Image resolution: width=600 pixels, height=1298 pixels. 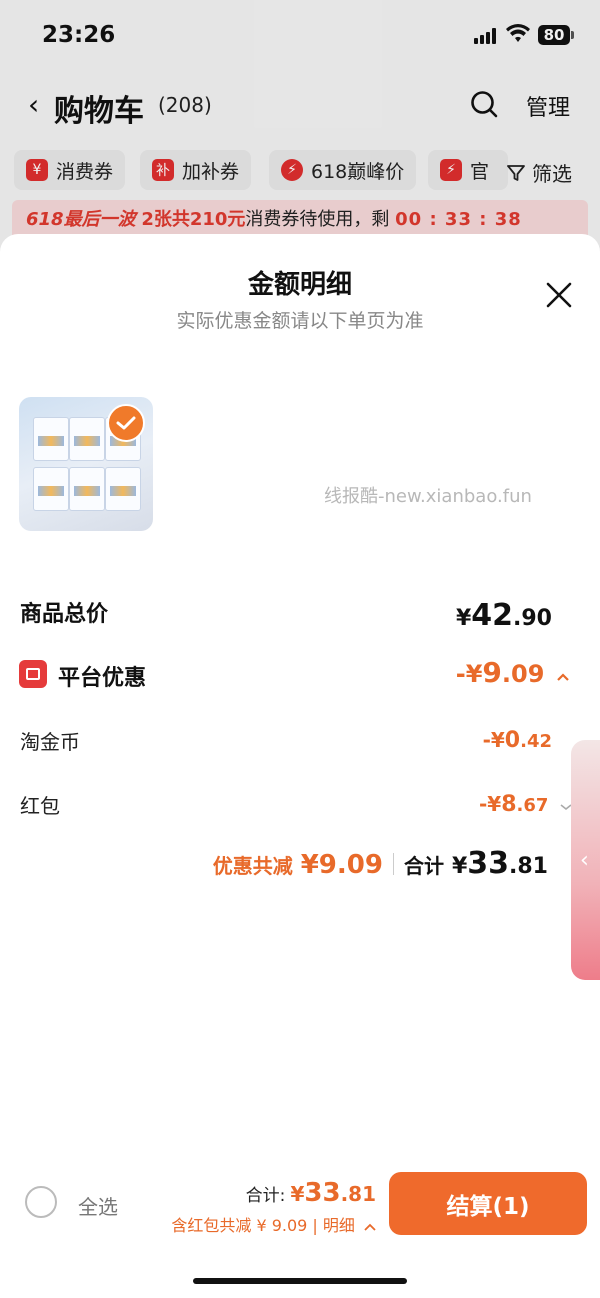 I want to click on close-icon, so click(x=559, y=295).